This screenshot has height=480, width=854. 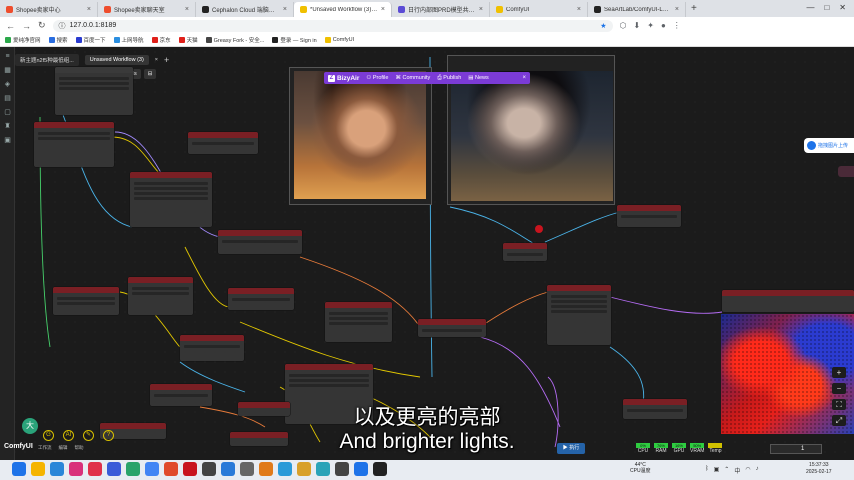 I want to click on new-tab-button: +, so click(x=694, y=8).